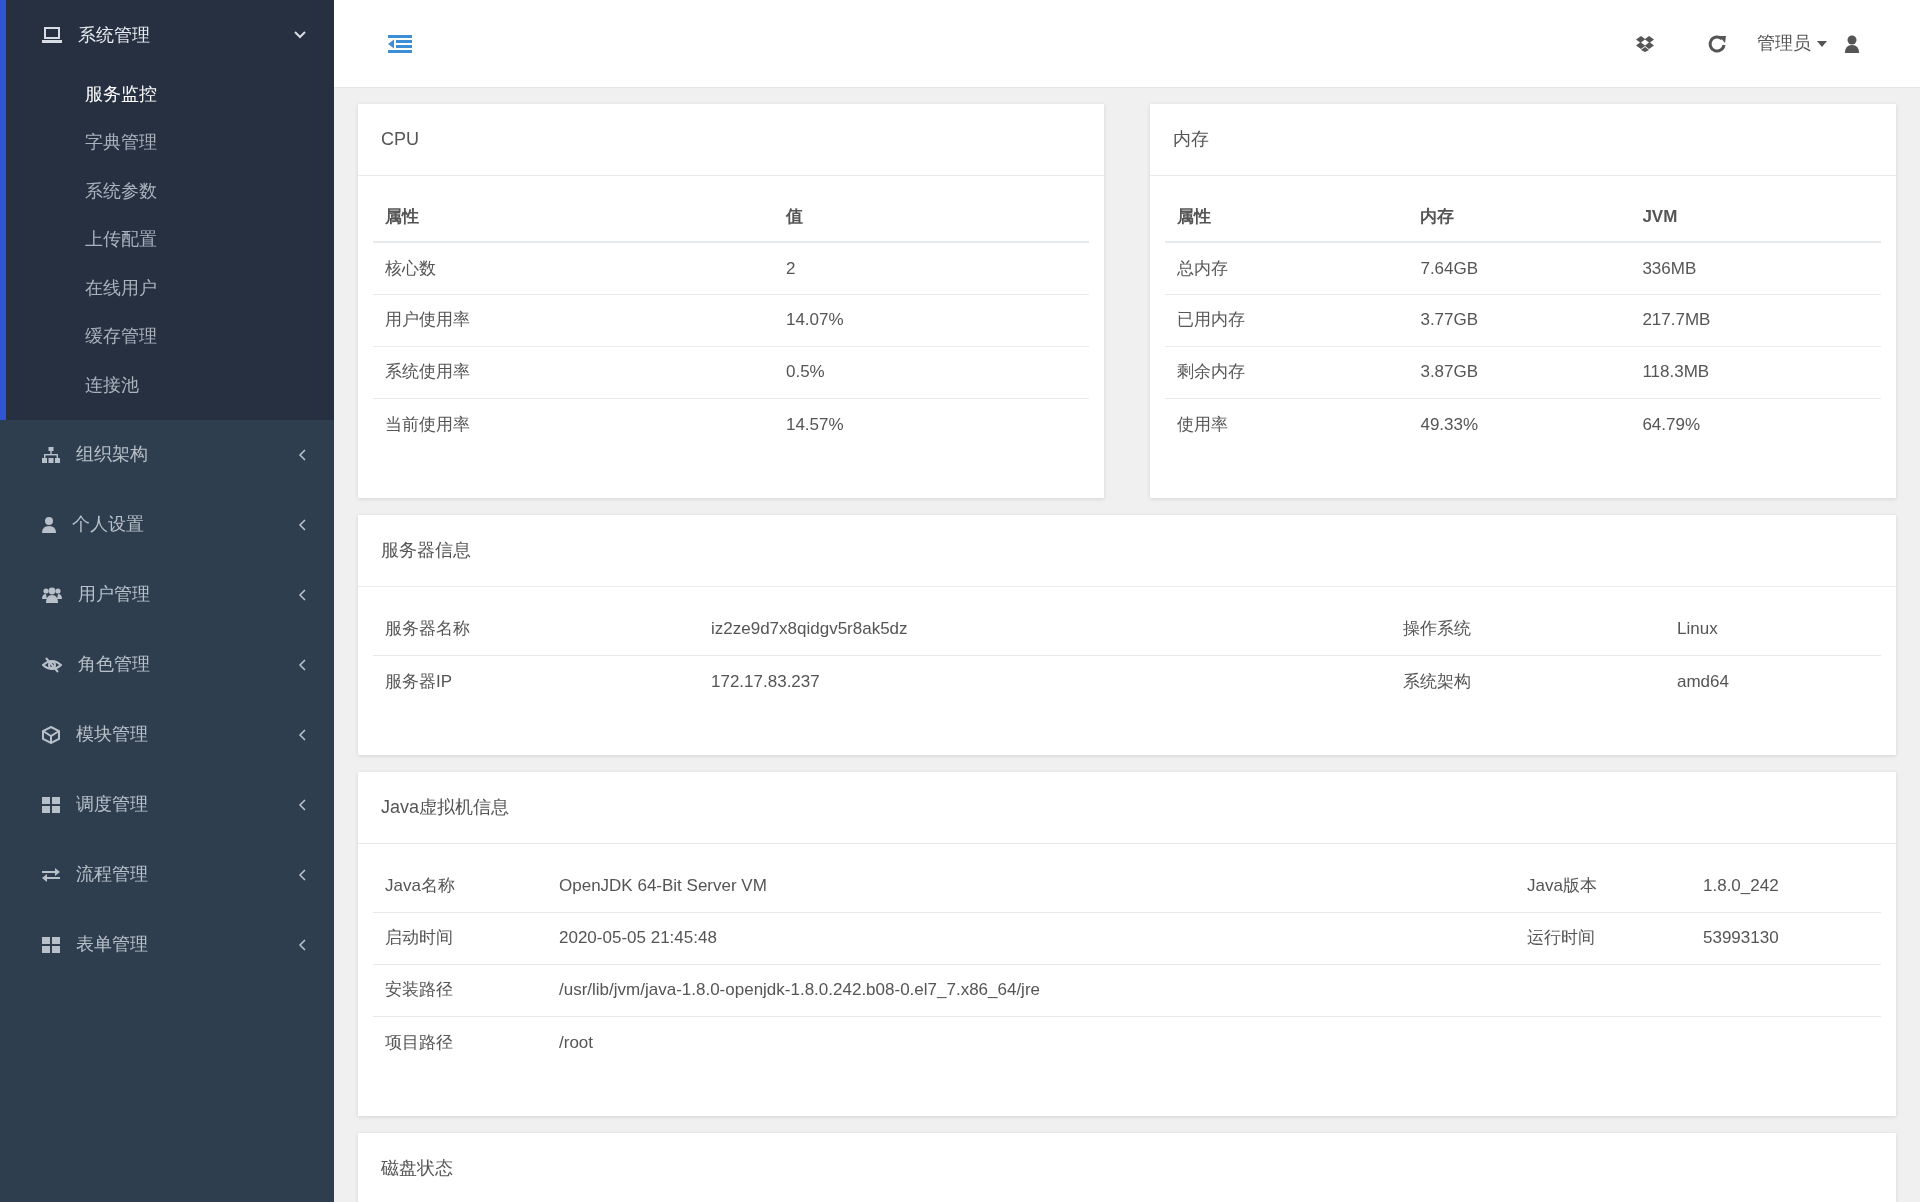 The width and height of the screenshot is (1920, 1202). Describe the element at coordinates (1603, 886) in the screenshot. I see `table-cell: Java版本` at that location.